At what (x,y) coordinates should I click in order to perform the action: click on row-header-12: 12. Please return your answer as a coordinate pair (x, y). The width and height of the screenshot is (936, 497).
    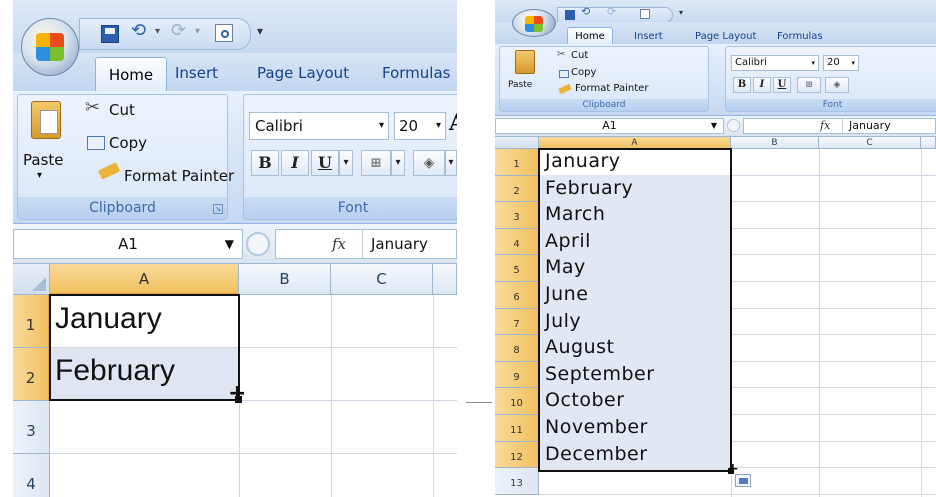
    Looking at the image, I should click on (517, 455).